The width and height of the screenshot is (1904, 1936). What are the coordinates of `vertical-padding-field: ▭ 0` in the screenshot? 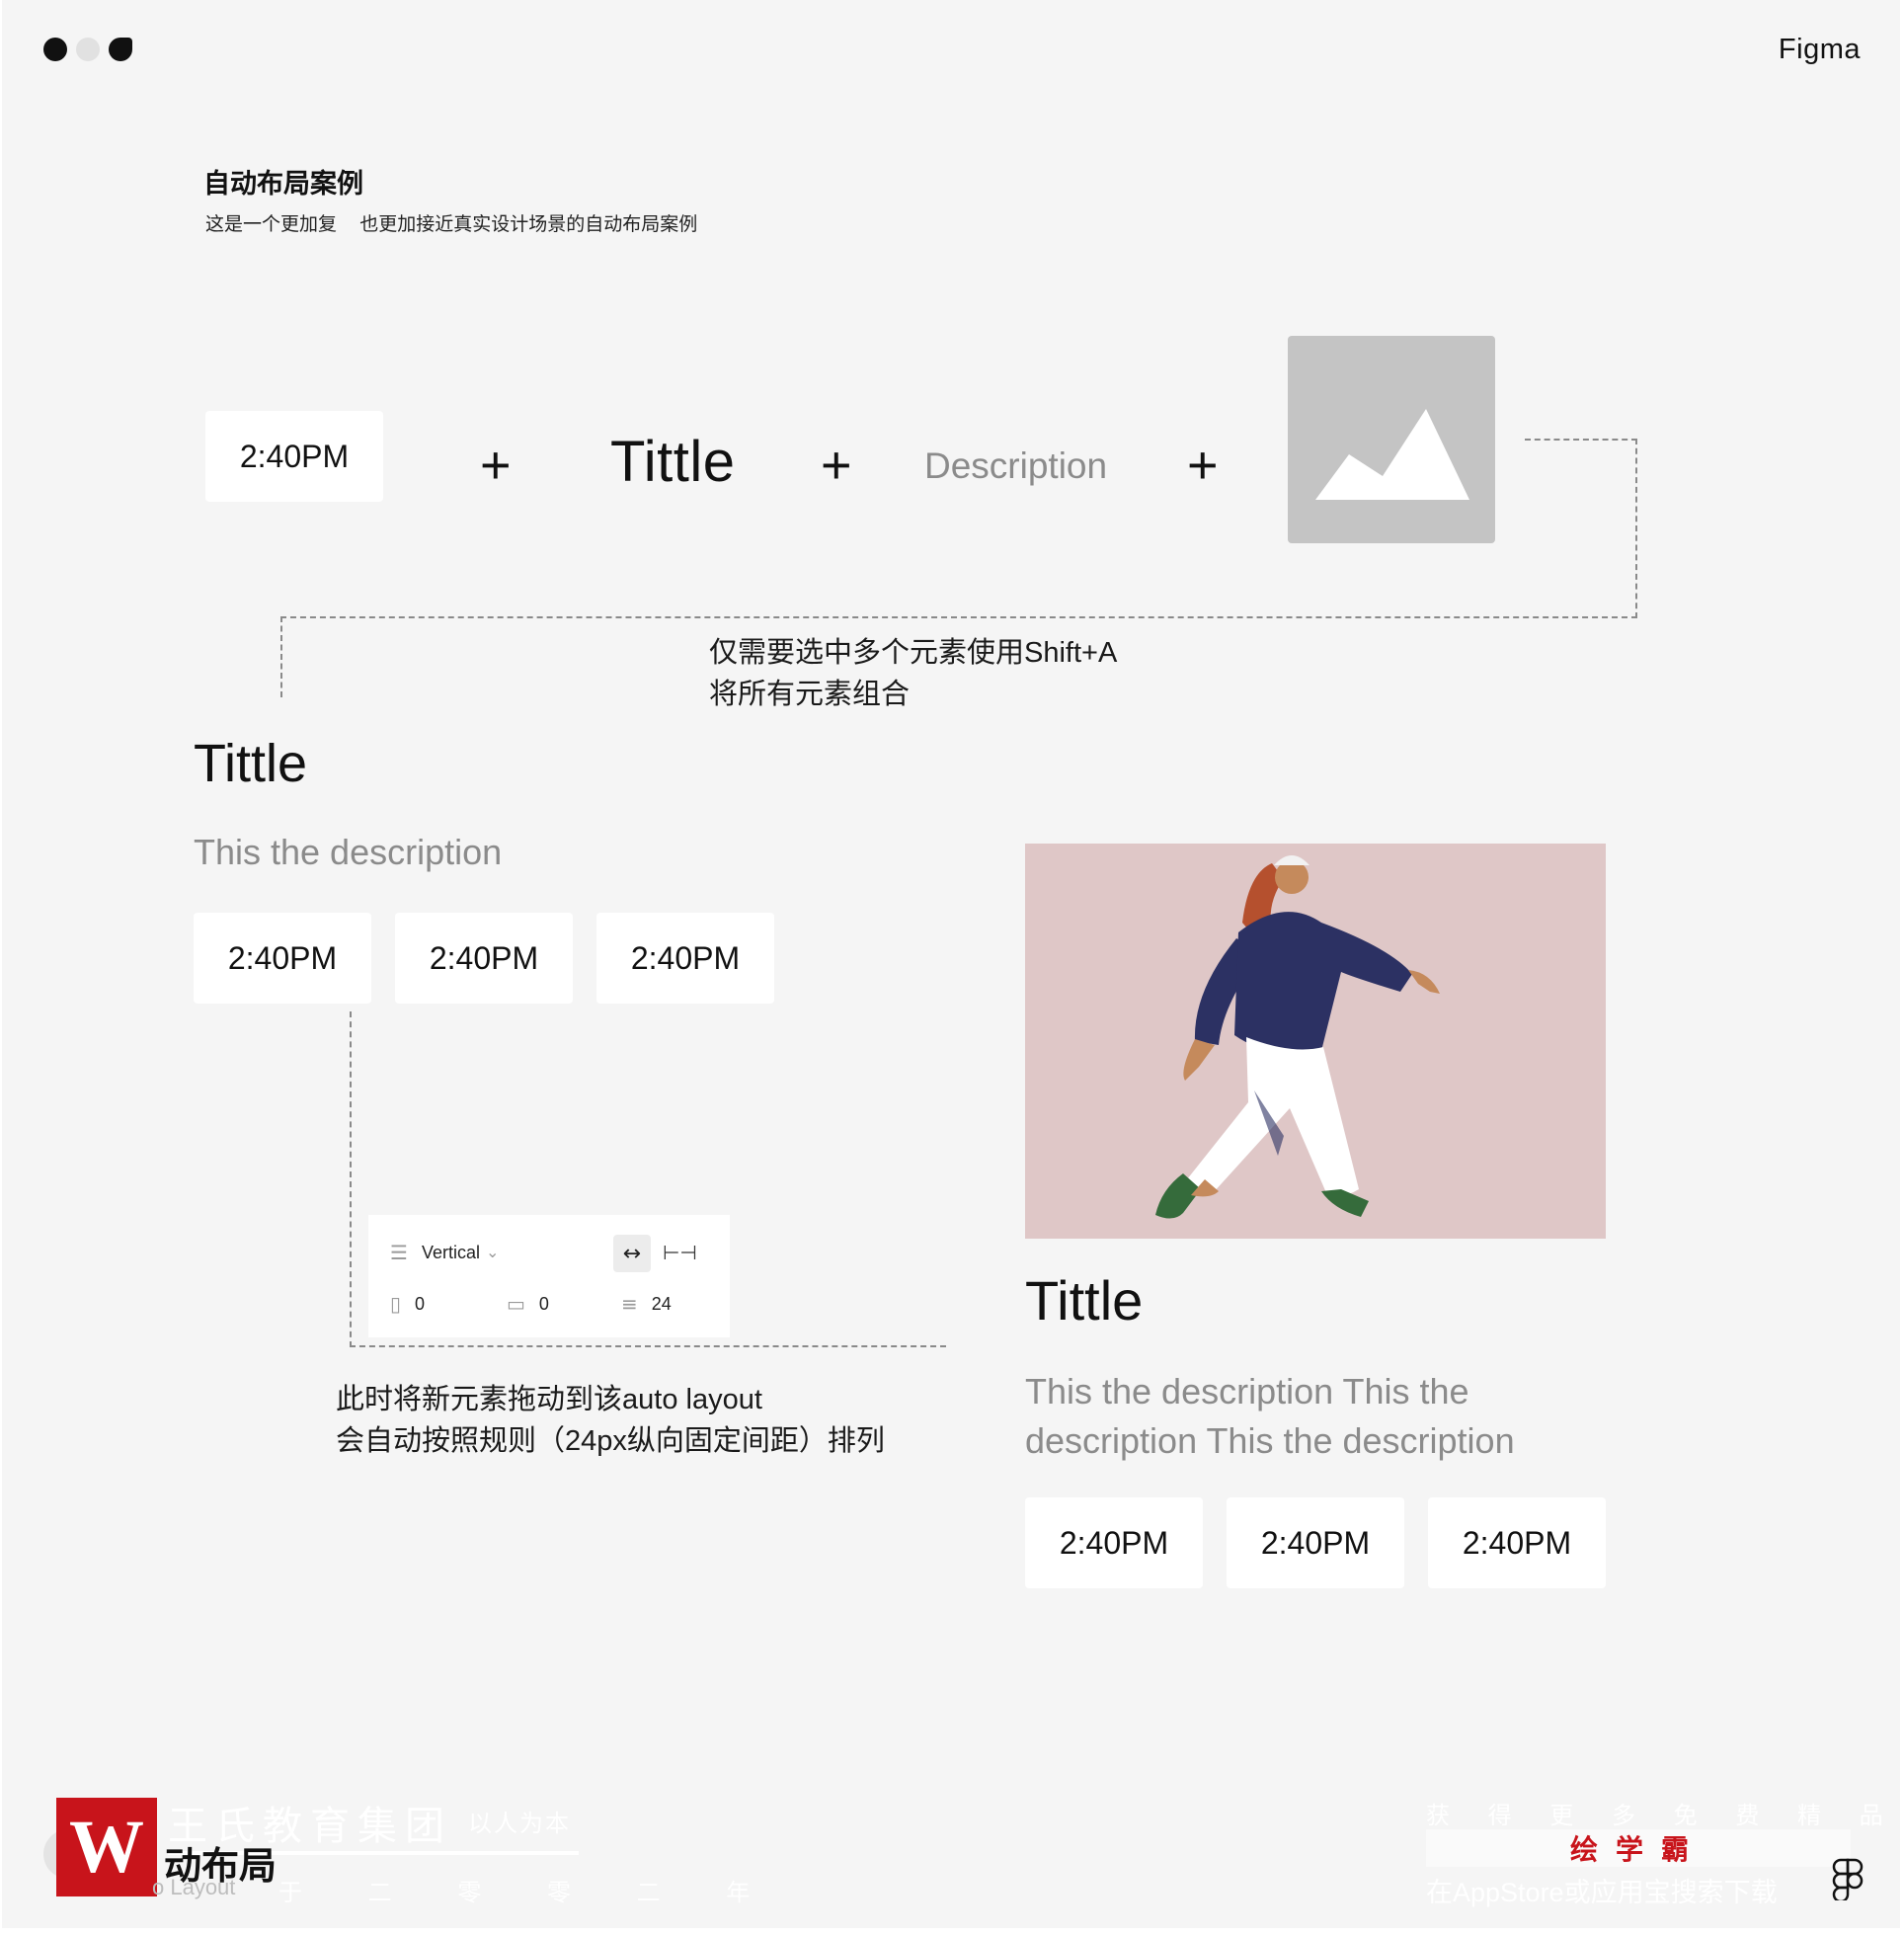 It's located at (528, 1304).